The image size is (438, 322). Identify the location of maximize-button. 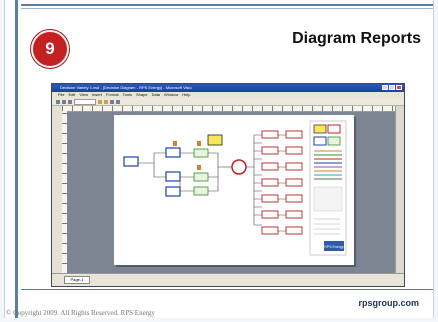
(392, 87).